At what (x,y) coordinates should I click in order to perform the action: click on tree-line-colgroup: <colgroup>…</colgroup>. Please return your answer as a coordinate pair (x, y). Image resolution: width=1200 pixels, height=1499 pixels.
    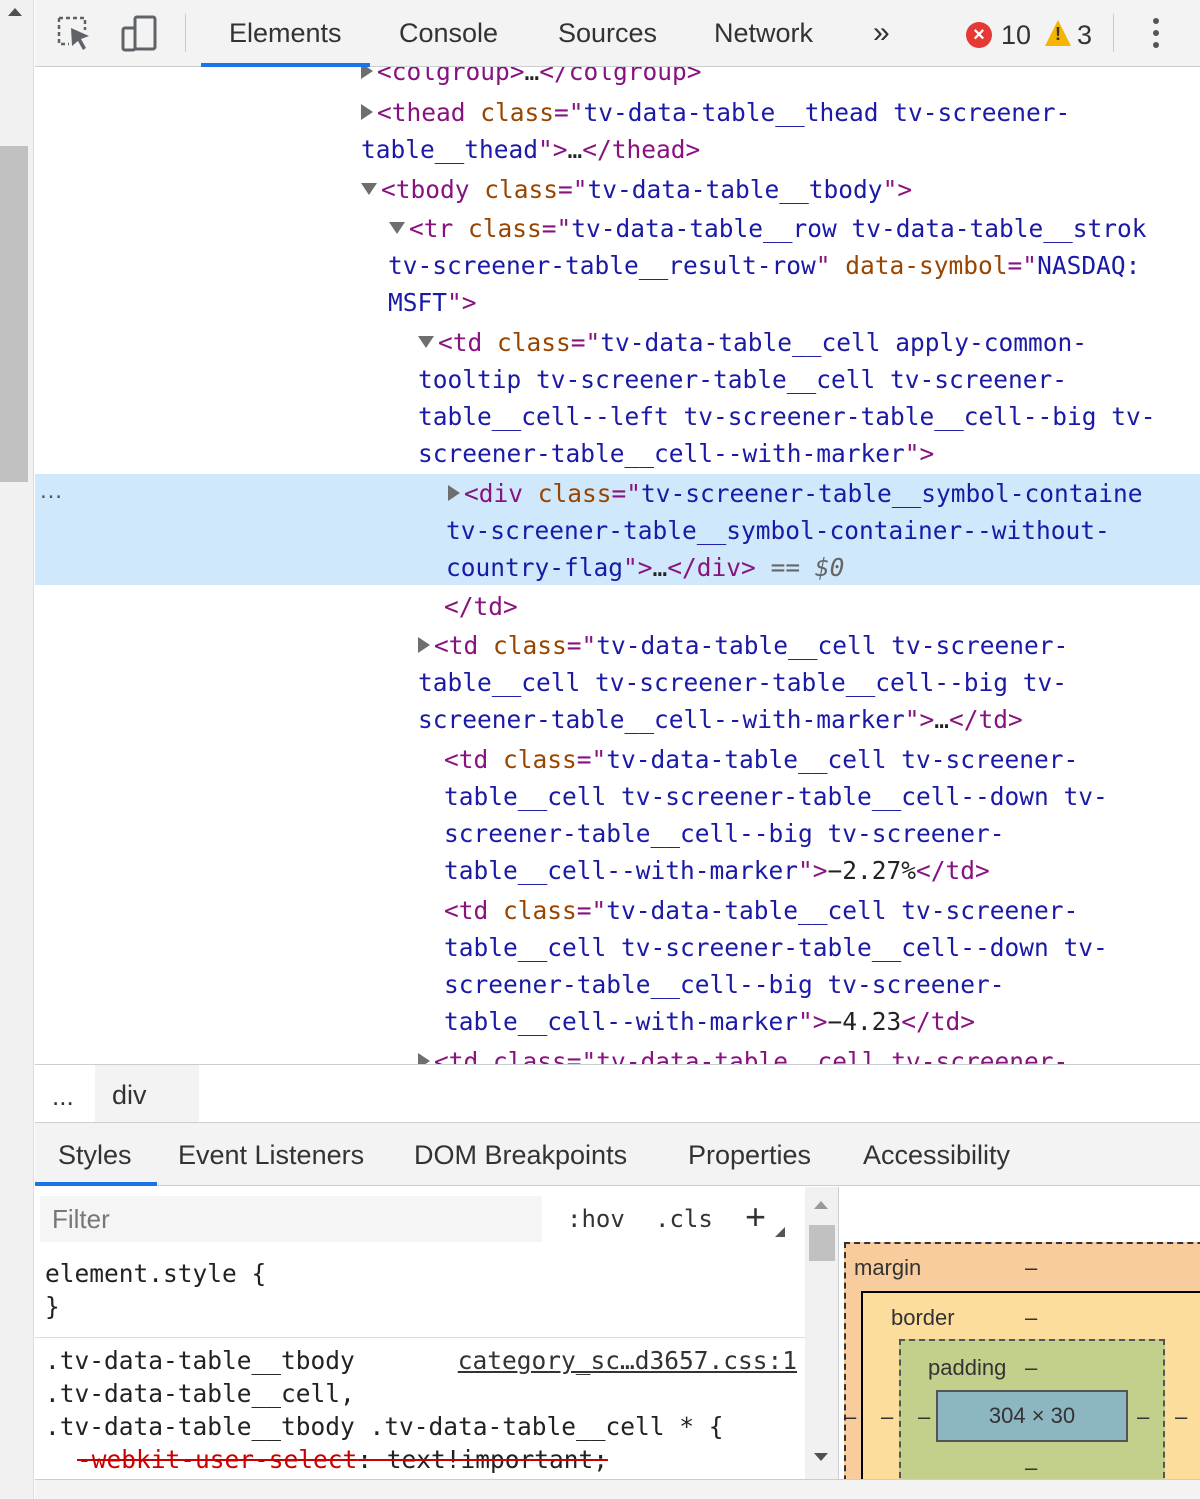
    Looking at the image, I should click on (780, 78).